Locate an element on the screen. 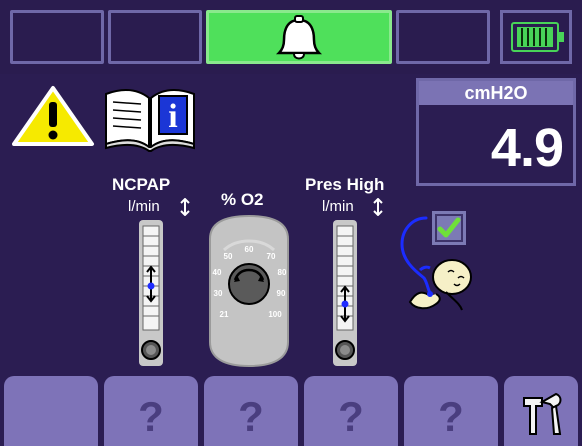 The height and width of the screenshot is (446, 582). ncpap-title: NCPAP is located at coordinates (141, 184).